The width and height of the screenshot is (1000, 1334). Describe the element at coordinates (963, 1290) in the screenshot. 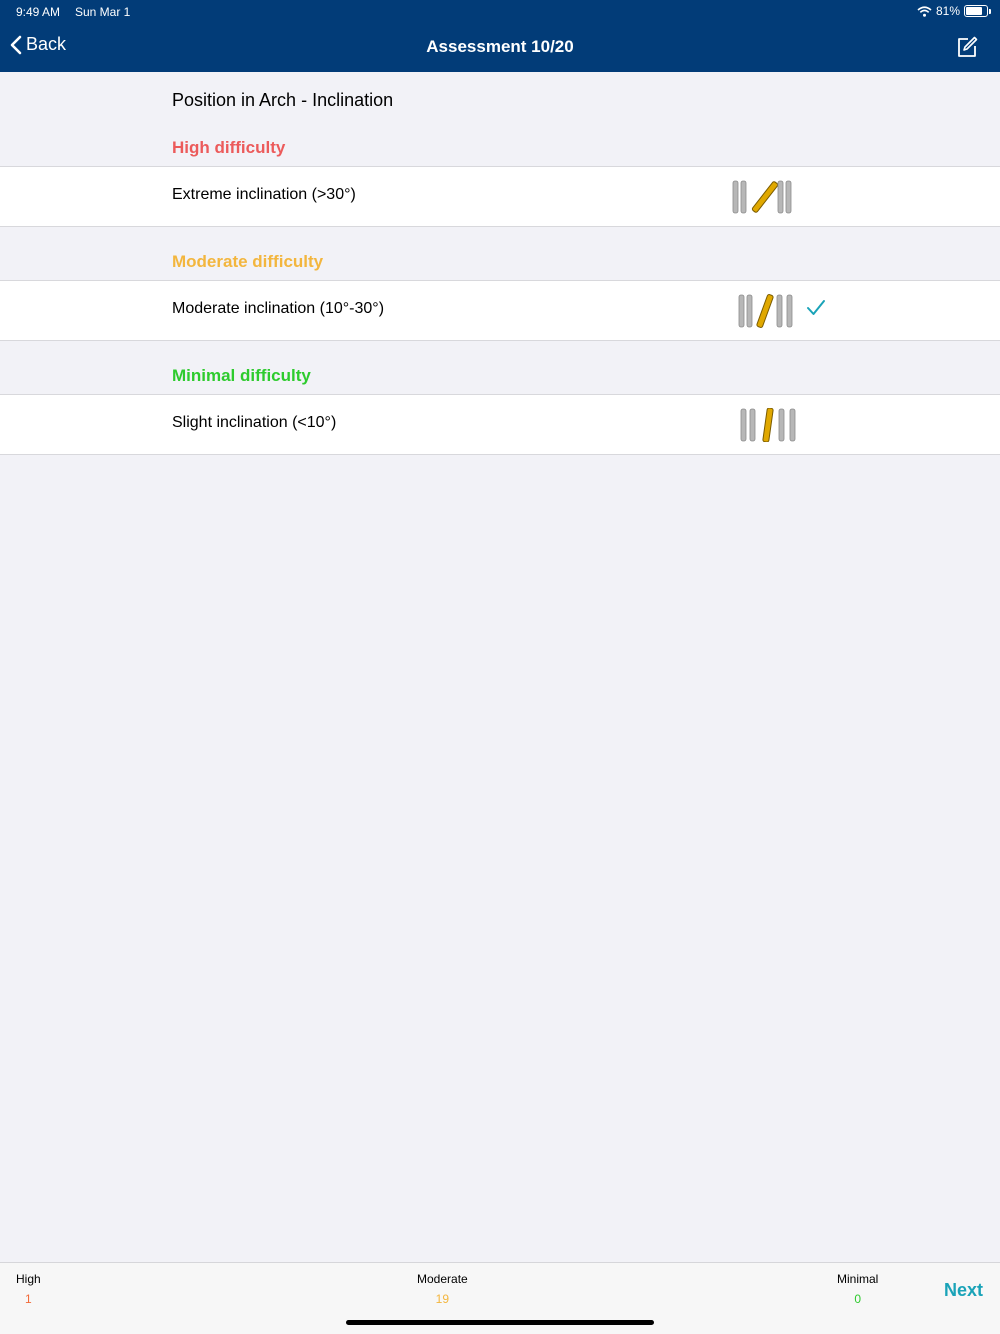

I see `next-button: Next` at that location.